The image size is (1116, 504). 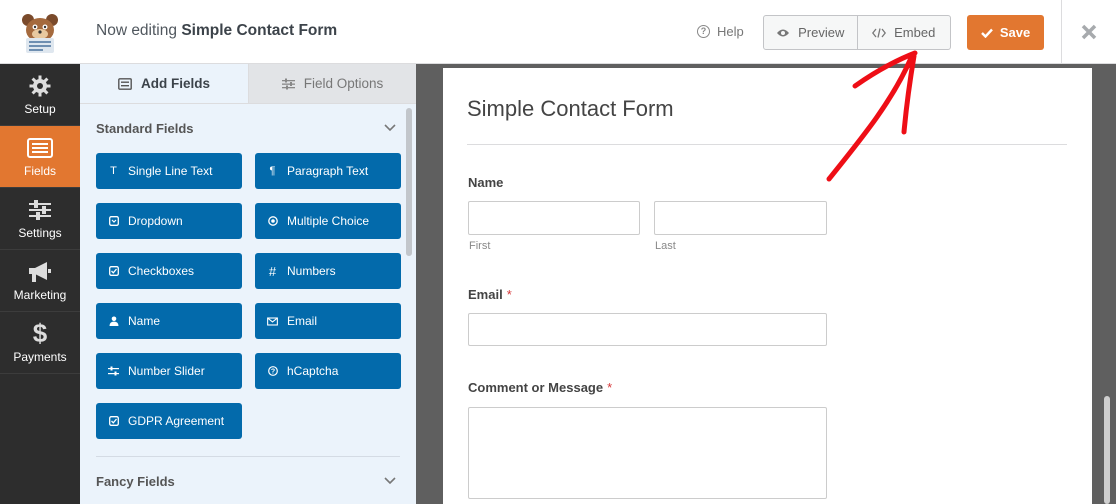 I want to click on field-label: Numbers, so click(x=311, y=271).